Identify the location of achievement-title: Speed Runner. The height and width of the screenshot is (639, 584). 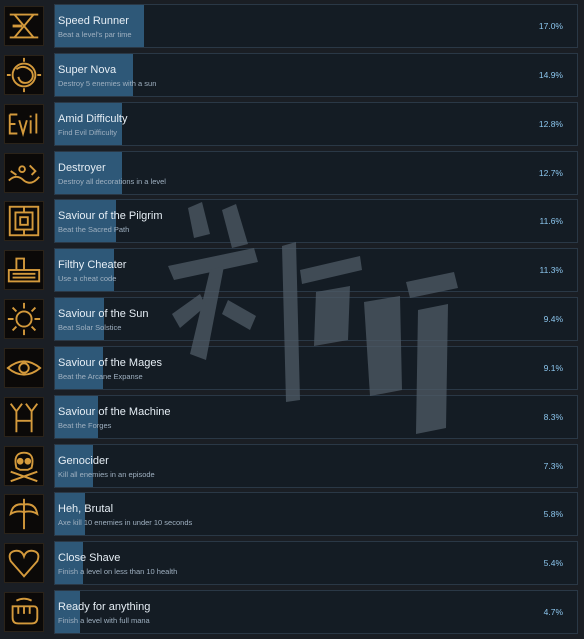
(93, 21).